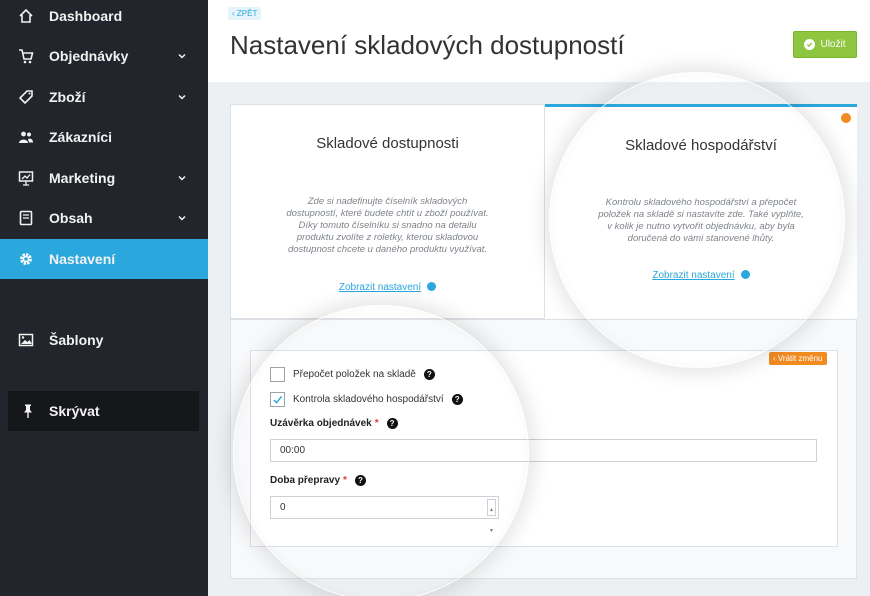 This screenshot has height=596, width=870. What do you see at coordinates (427, 45) in the screenshot?
I see `page-title: Nastavení skladových dostupností` at bounding box center [427, 45].